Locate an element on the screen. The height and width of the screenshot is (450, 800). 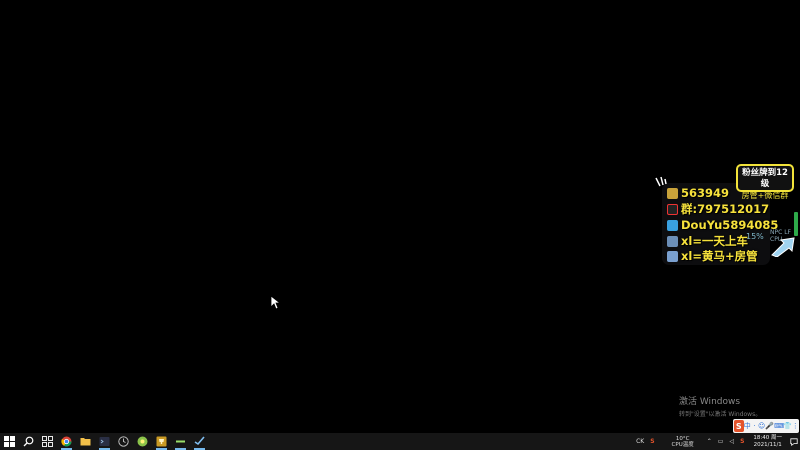
ime-toolbar: S 中 · ☺ 🎤 ⌨ 👕 ⋮ is located at coordinates (766, 426).